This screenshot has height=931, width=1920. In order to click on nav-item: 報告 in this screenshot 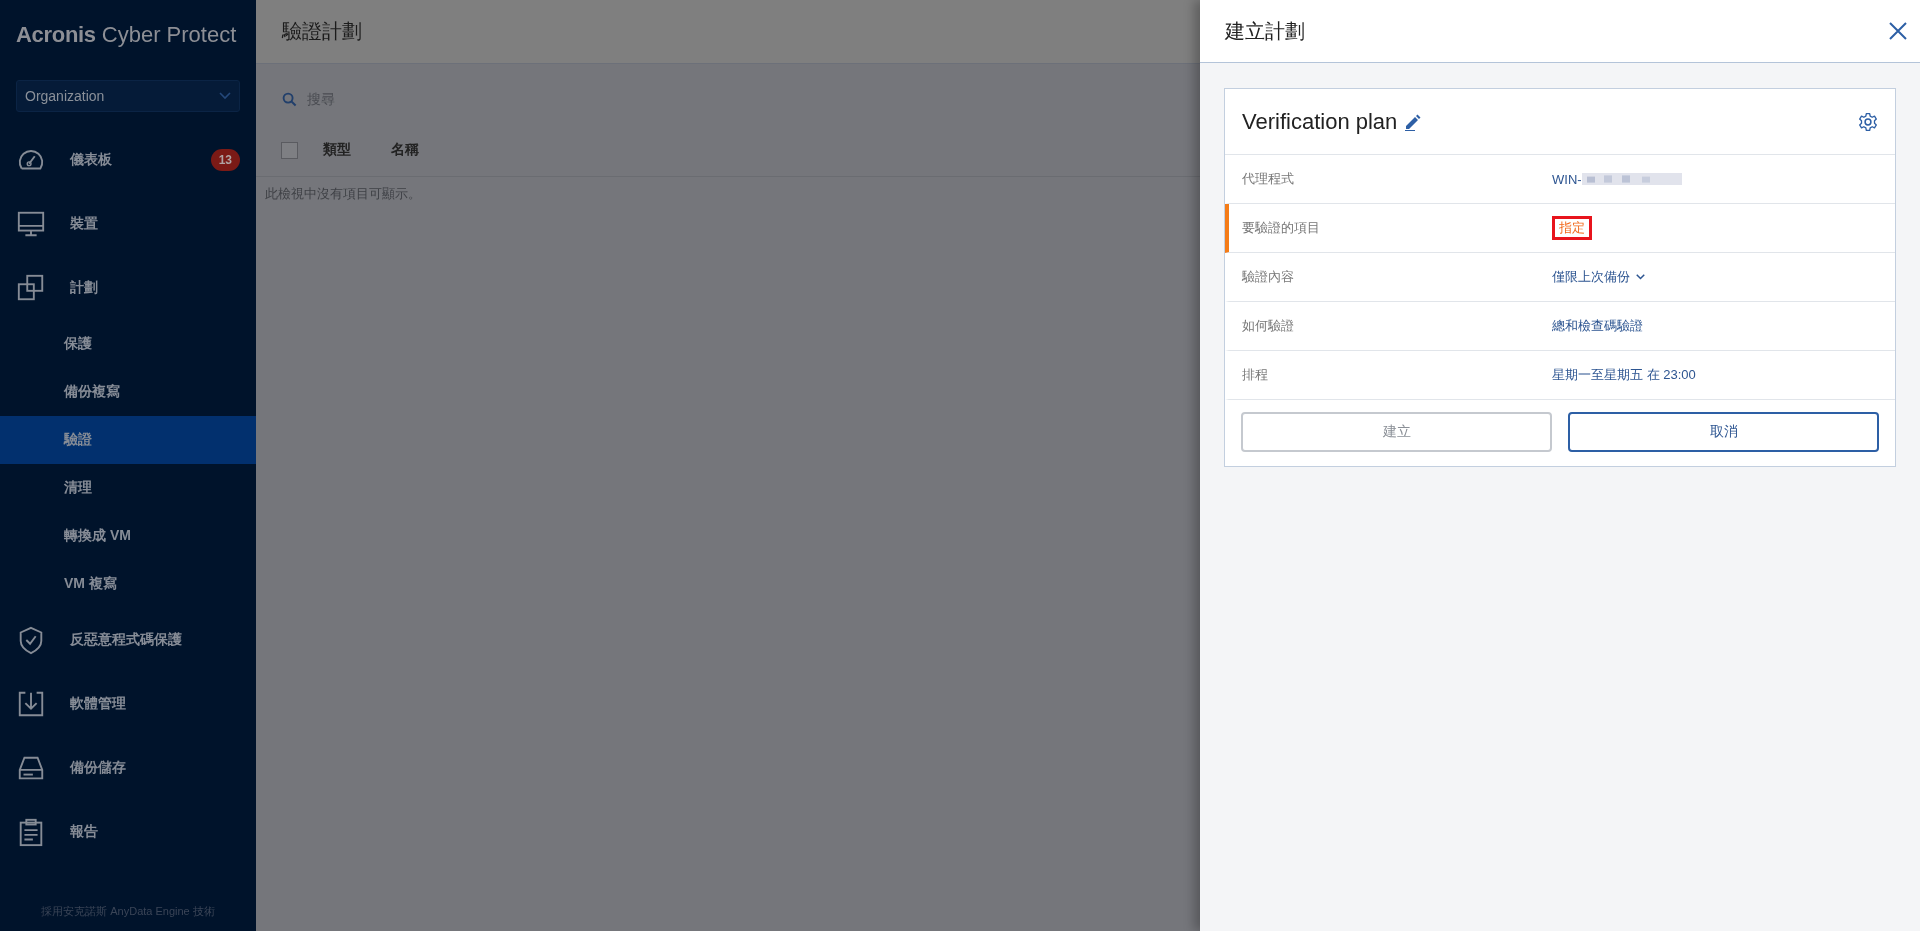, I will do `click(128, 832)`.